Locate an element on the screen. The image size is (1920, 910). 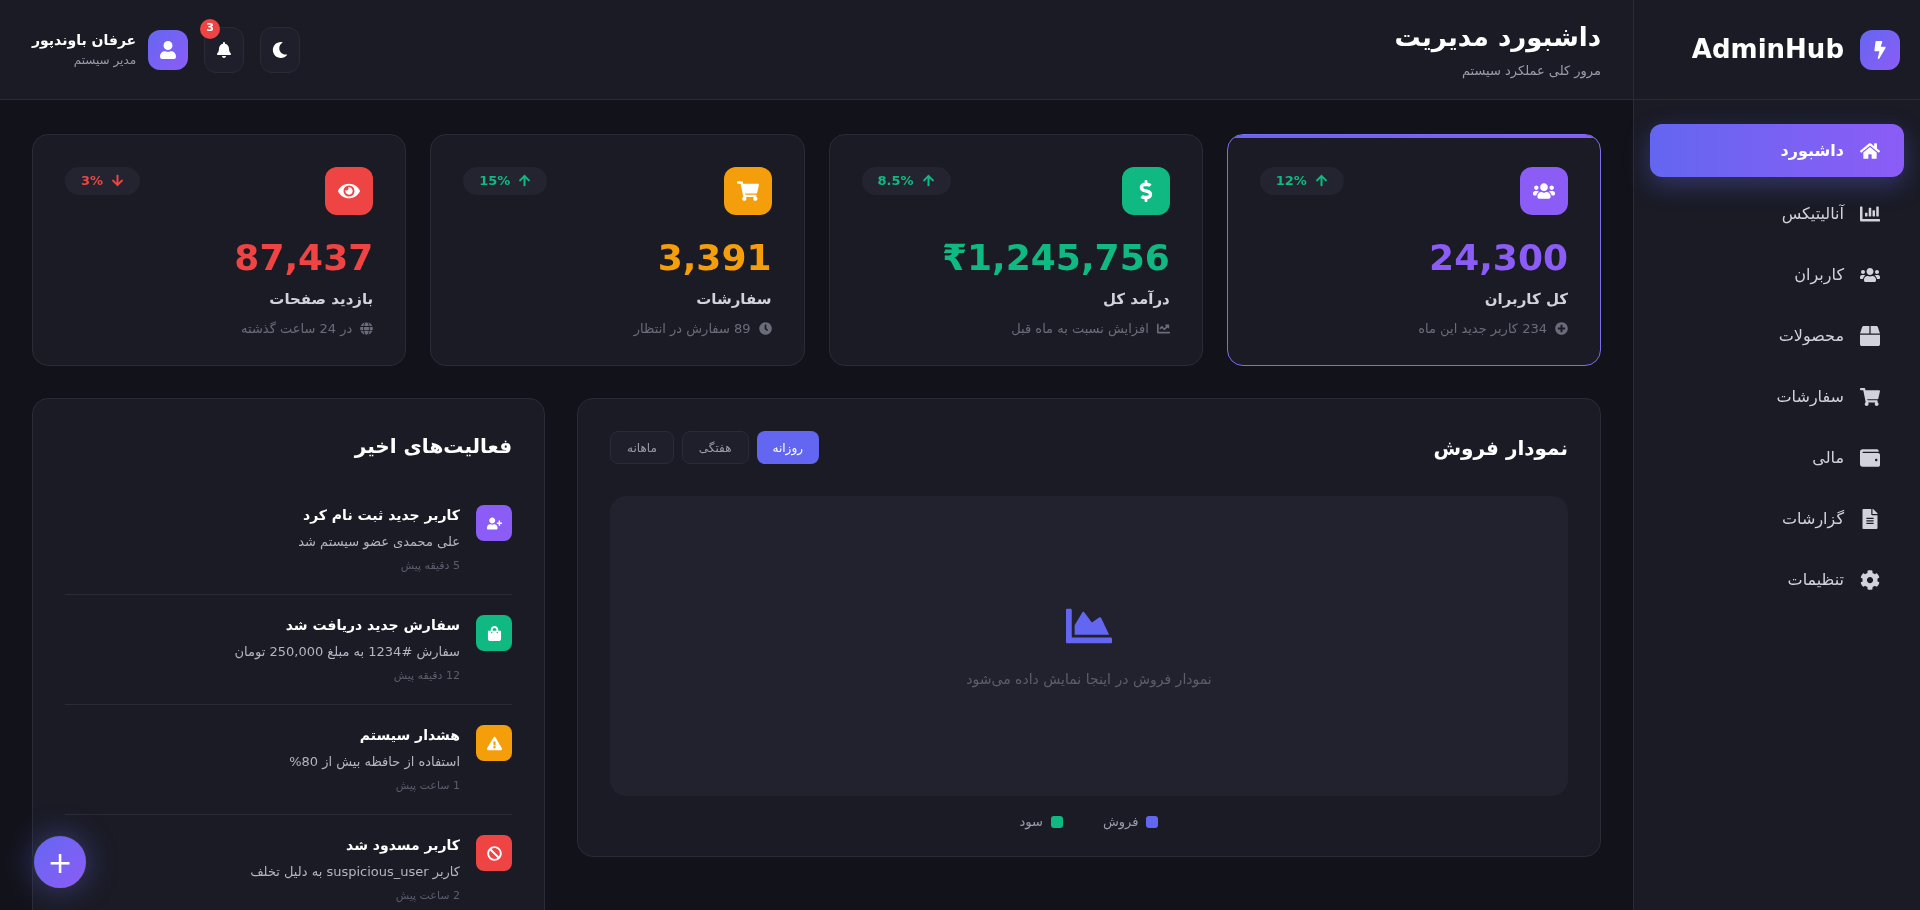
chart-empty-text: نمودار فروش در اینجا نمایش داده می‌شود is located at coordinates (1089, 679).